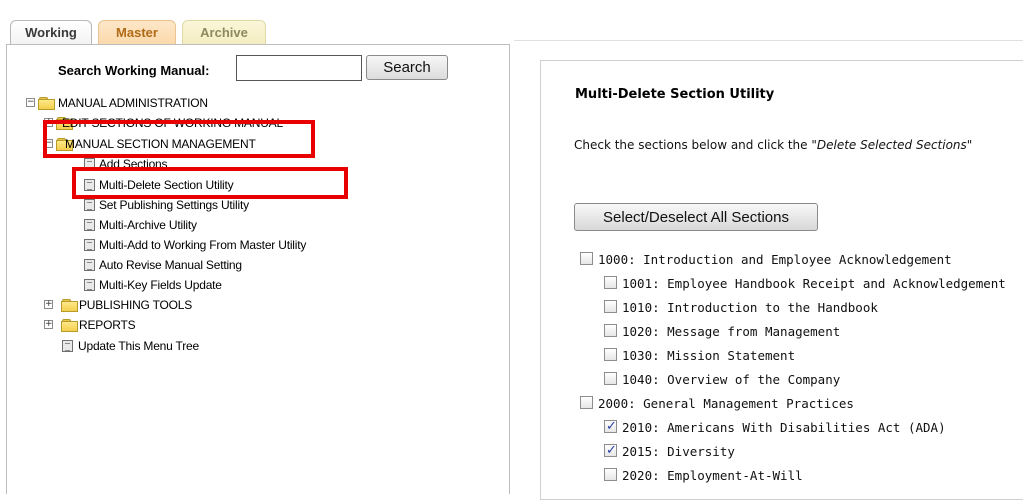  I want to click on section-label: 1040: Overview of the Company, so click(731, 379).